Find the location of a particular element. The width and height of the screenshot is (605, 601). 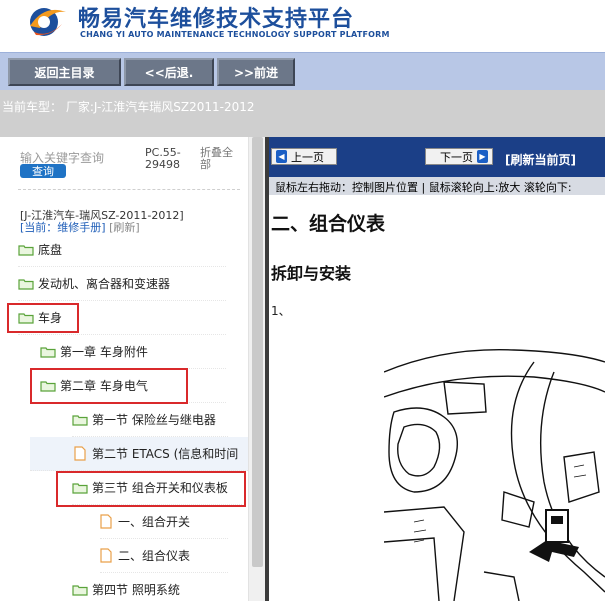

tree-item-engine: 发动机、离合器和变速器 is located at coordinates (122, 284).